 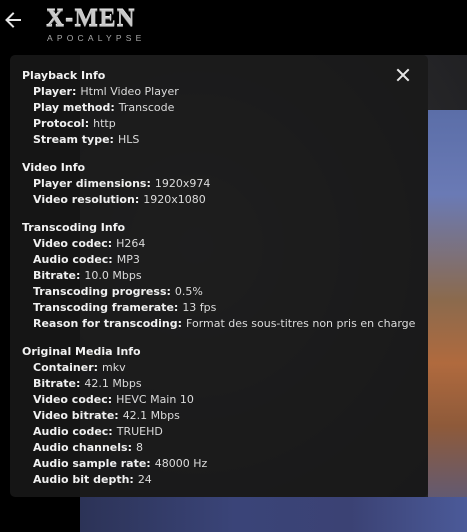 I want to click on info-row: Stream type: HLS, so click(x=219, y=140).